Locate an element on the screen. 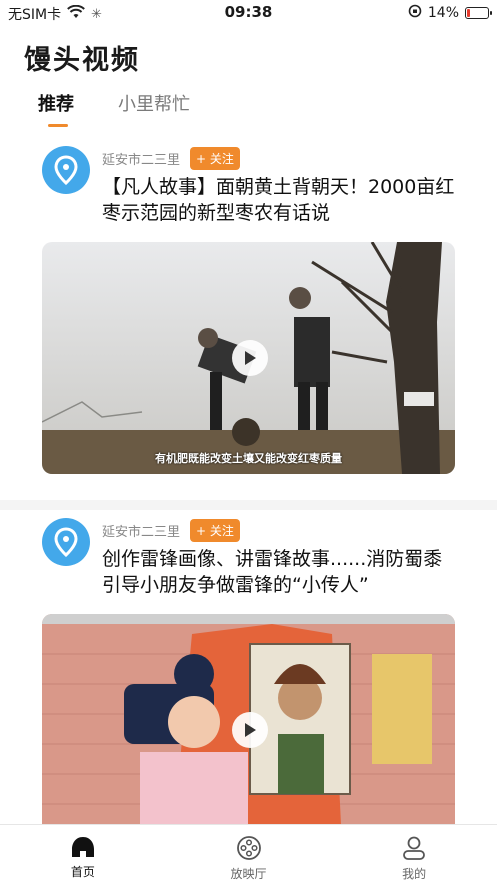  status-bar: 无SIM卡 ✳ 09:38 14% is located at coordinates (248, 13).